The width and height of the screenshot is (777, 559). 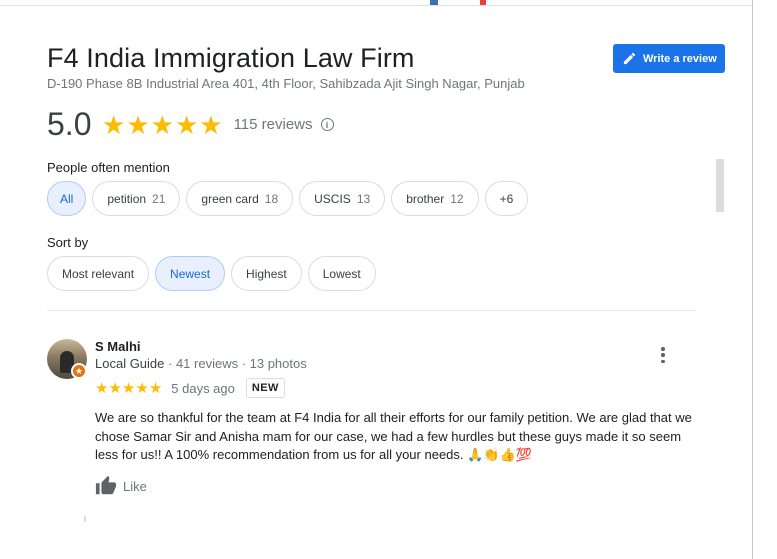 What do you see at coordinates (629, 58) in the screenshot?
I see `pencil-icon` at bounding box center [629, 58].